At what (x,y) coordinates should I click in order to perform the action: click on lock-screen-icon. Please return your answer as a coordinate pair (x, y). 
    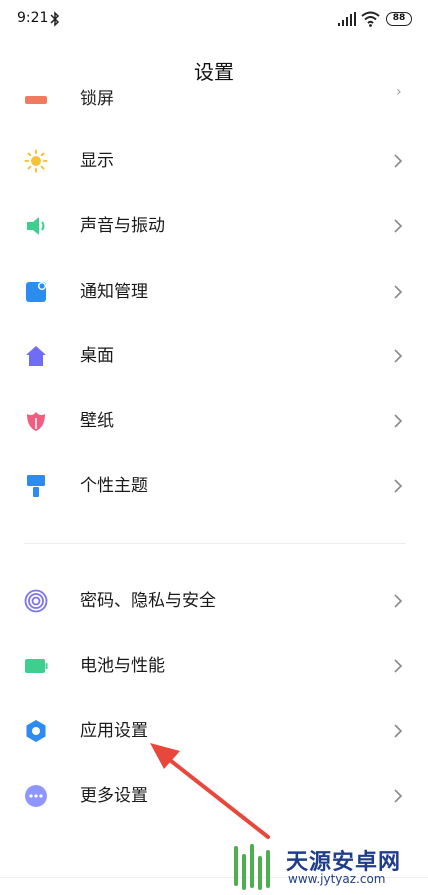
    Looking at the image, I should click on (36, 100).